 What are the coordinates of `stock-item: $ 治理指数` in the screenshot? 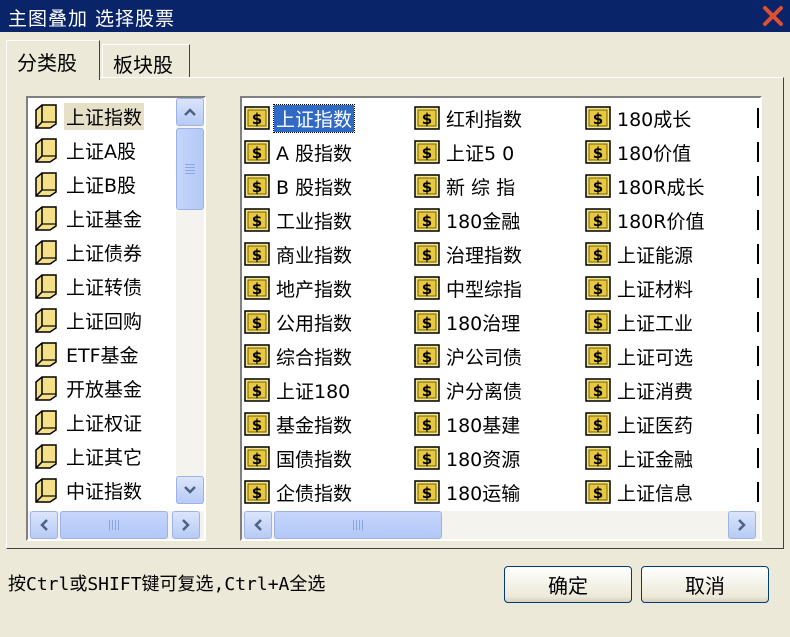 It's located at (469, 254).